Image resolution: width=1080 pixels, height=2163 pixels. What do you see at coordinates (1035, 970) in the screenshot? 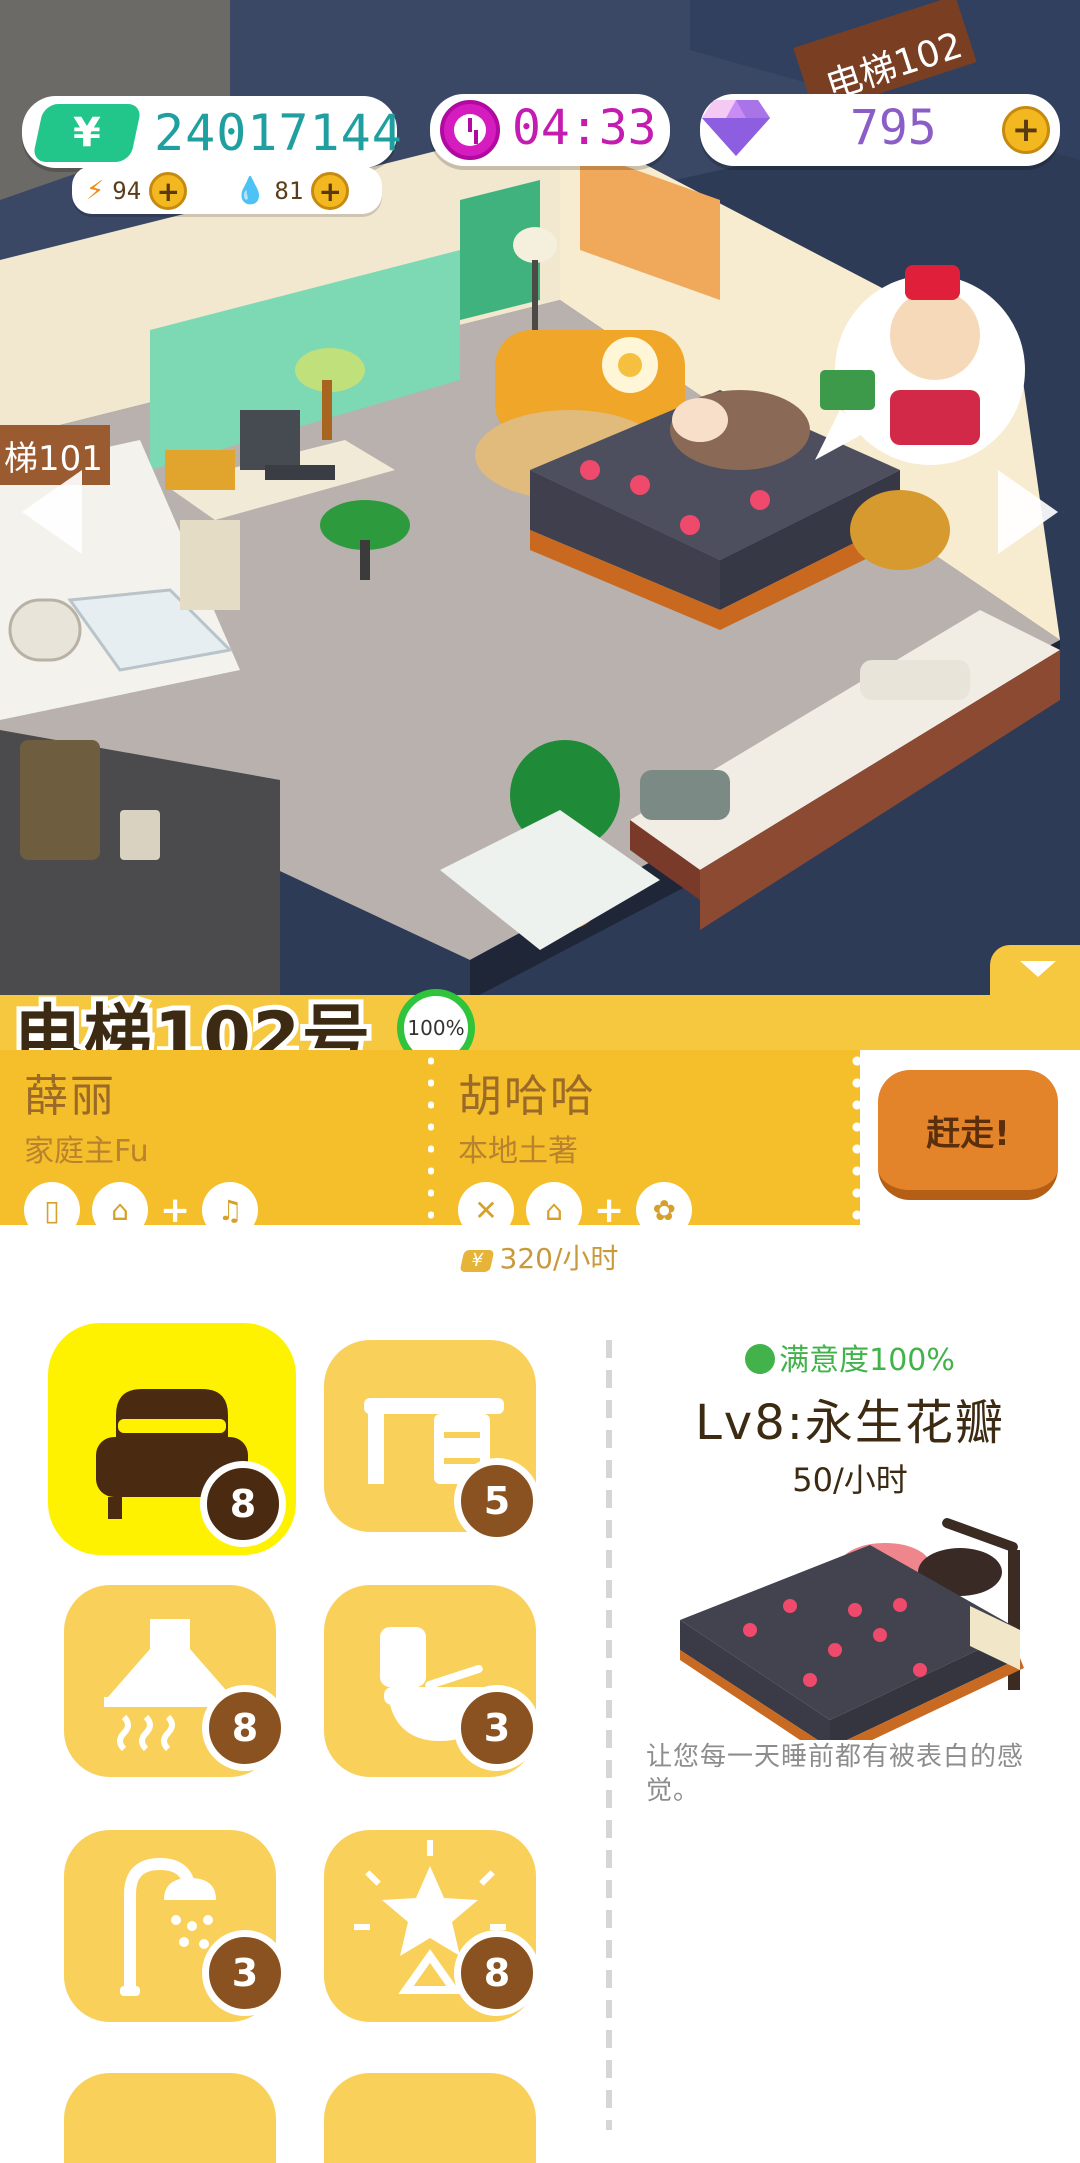
I see `collapse-panel-button` at bounding box center [1035, 970].